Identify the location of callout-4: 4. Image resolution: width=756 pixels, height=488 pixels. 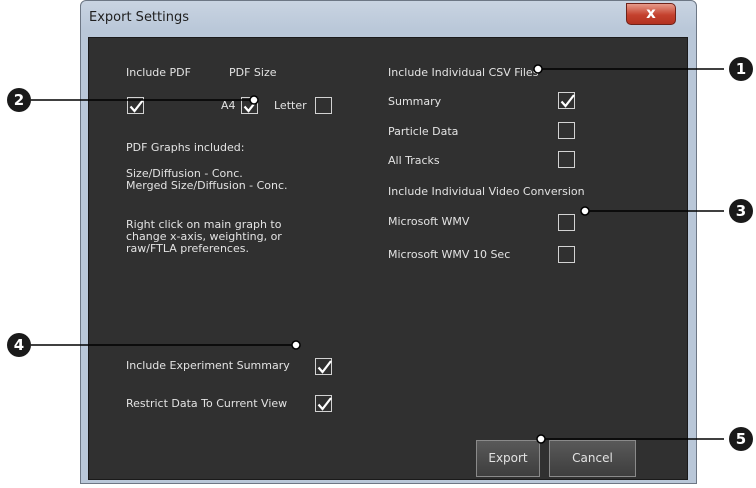
(19, 345).